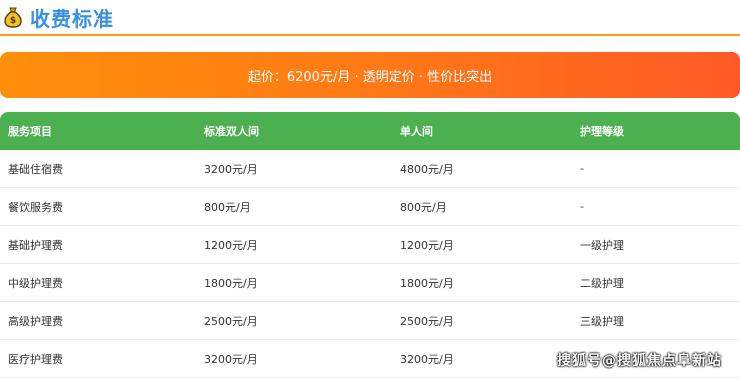 The image size is (740, 378). What do you see at coordinates (370, 283) in the screenshot?
I see `table-row: 中级护理费 1800元/月 1800元/月 二级护理` at bounding box center [370, 283].